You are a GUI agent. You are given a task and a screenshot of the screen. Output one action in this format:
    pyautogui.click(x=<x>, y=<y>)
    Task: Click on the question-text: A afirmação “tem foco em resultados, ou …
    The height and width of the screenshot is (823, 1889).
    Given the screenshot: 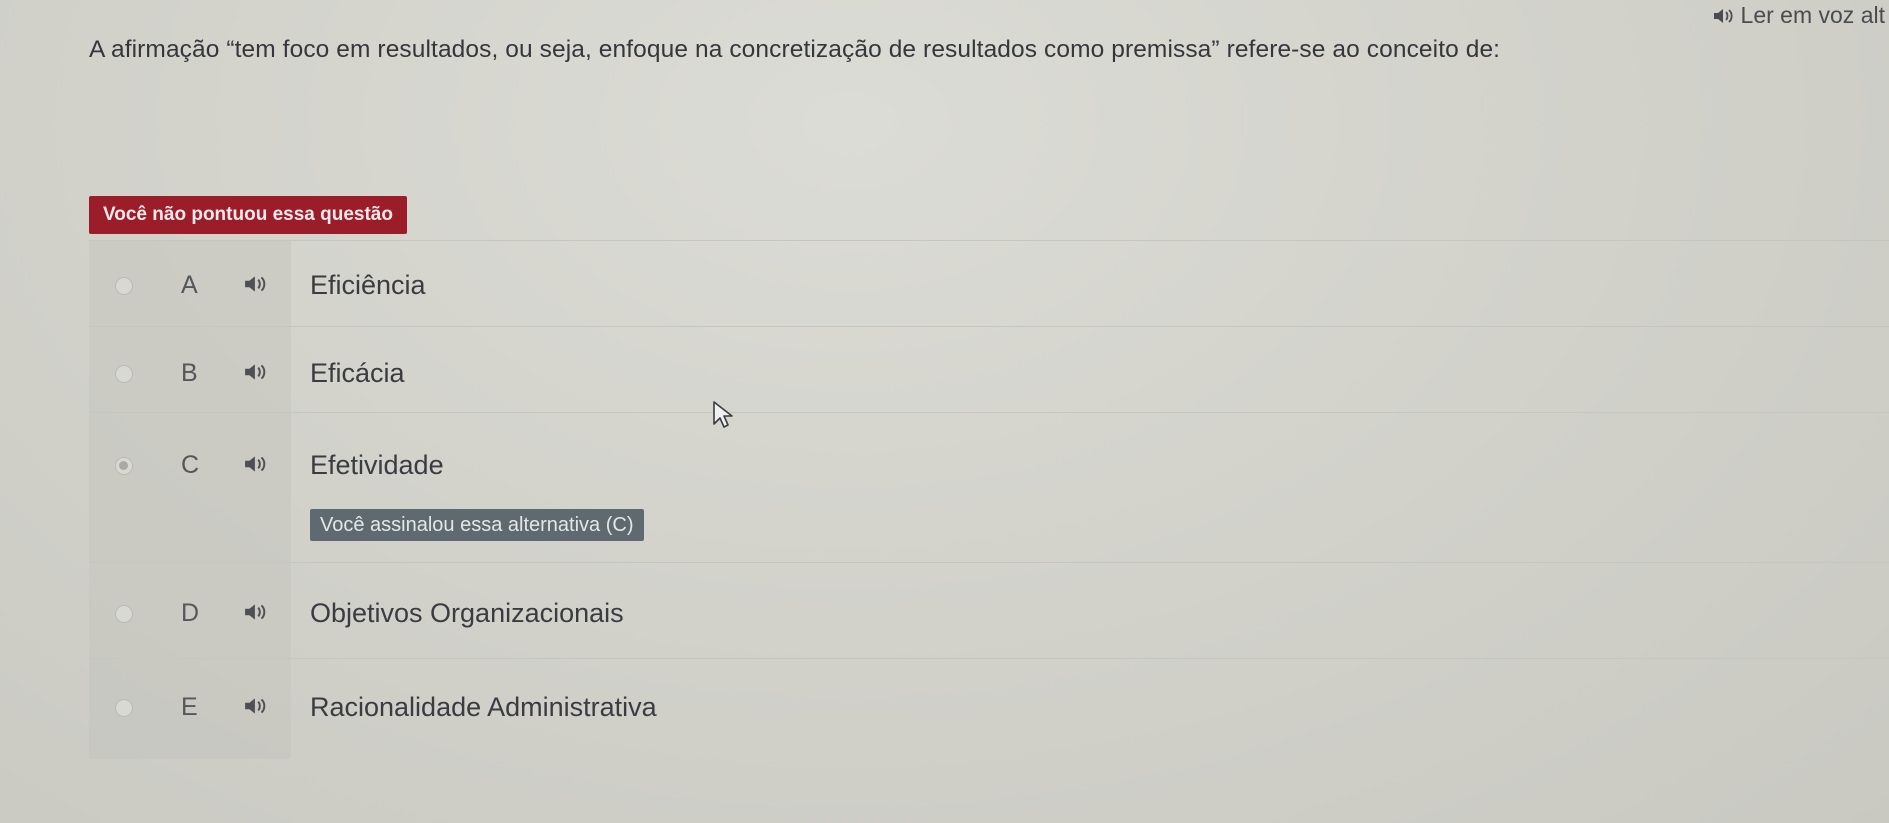 What is the action you would take?
    pyautogui.click(x=795, y=49)
    